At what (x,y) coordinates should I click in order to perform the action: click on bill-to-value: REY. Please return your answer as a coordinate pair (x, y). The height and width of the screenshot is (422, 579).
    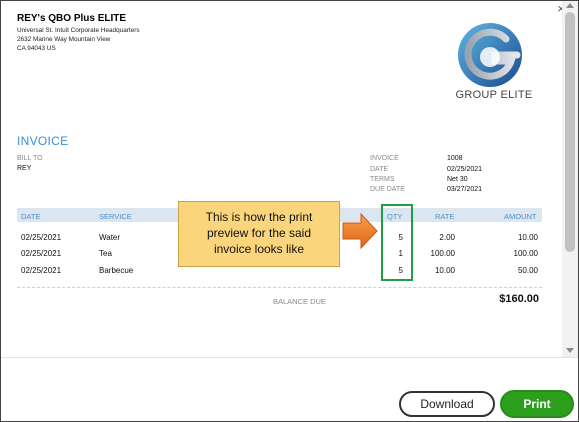
    Looking at the image, I should click on (24, 168).